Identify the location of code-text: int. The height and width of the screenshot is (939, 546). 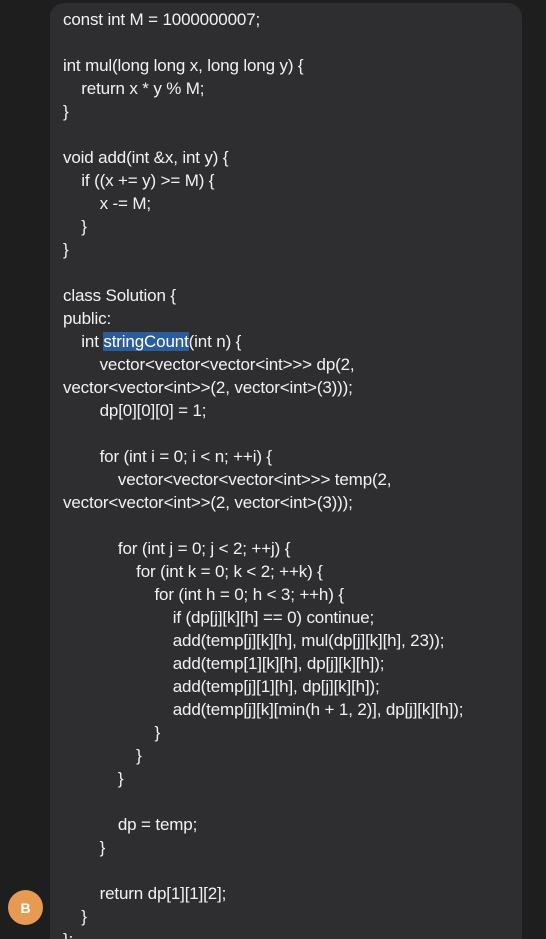
(83, 341).